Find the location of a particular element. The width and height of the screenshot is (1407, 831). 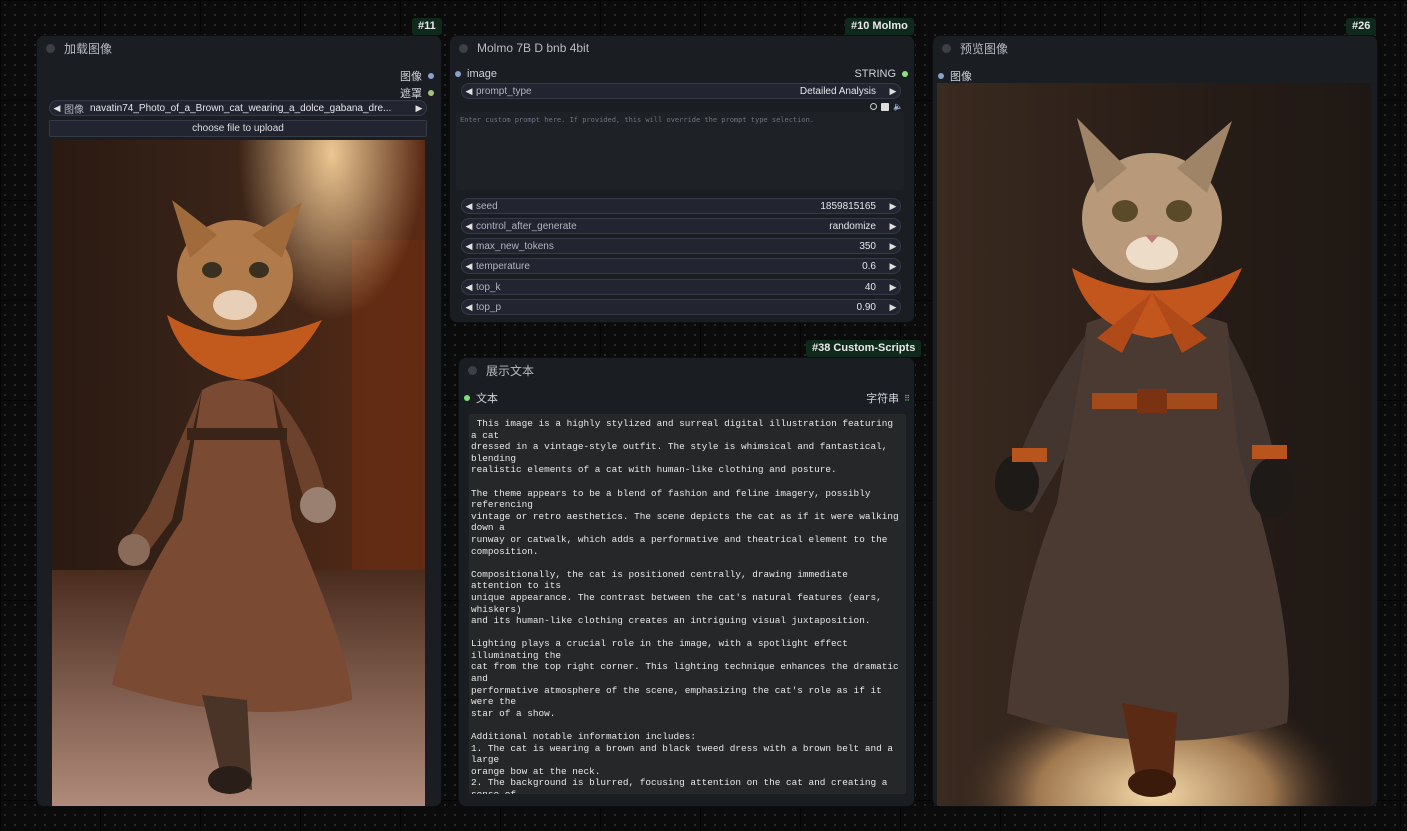

top-k-widget: ◀ top_k 40 ▶ is located at coordinates (681, 287).